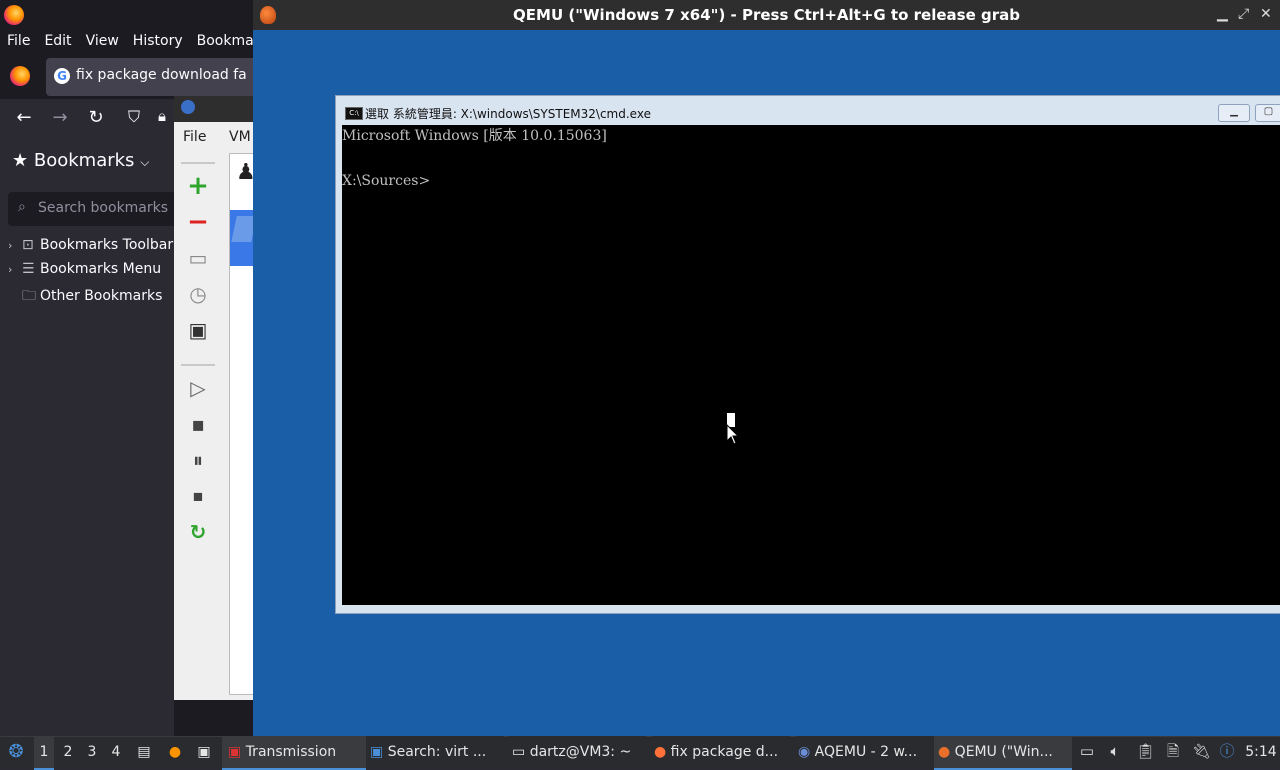 The width and height of the screenshot is (1280, 770). What do you see at coordinates (20, 160) in the screenshot?
I see `star-icon: ★` at bounding box center [20, 160].